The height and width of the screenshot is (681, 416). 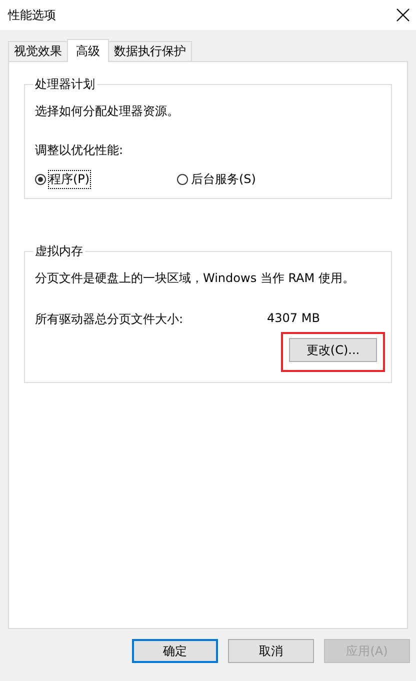 What do you see at coordinates (38, 51) in the screenshot?
I see `tab: 视觉效果` at bounding box center [38, 51].